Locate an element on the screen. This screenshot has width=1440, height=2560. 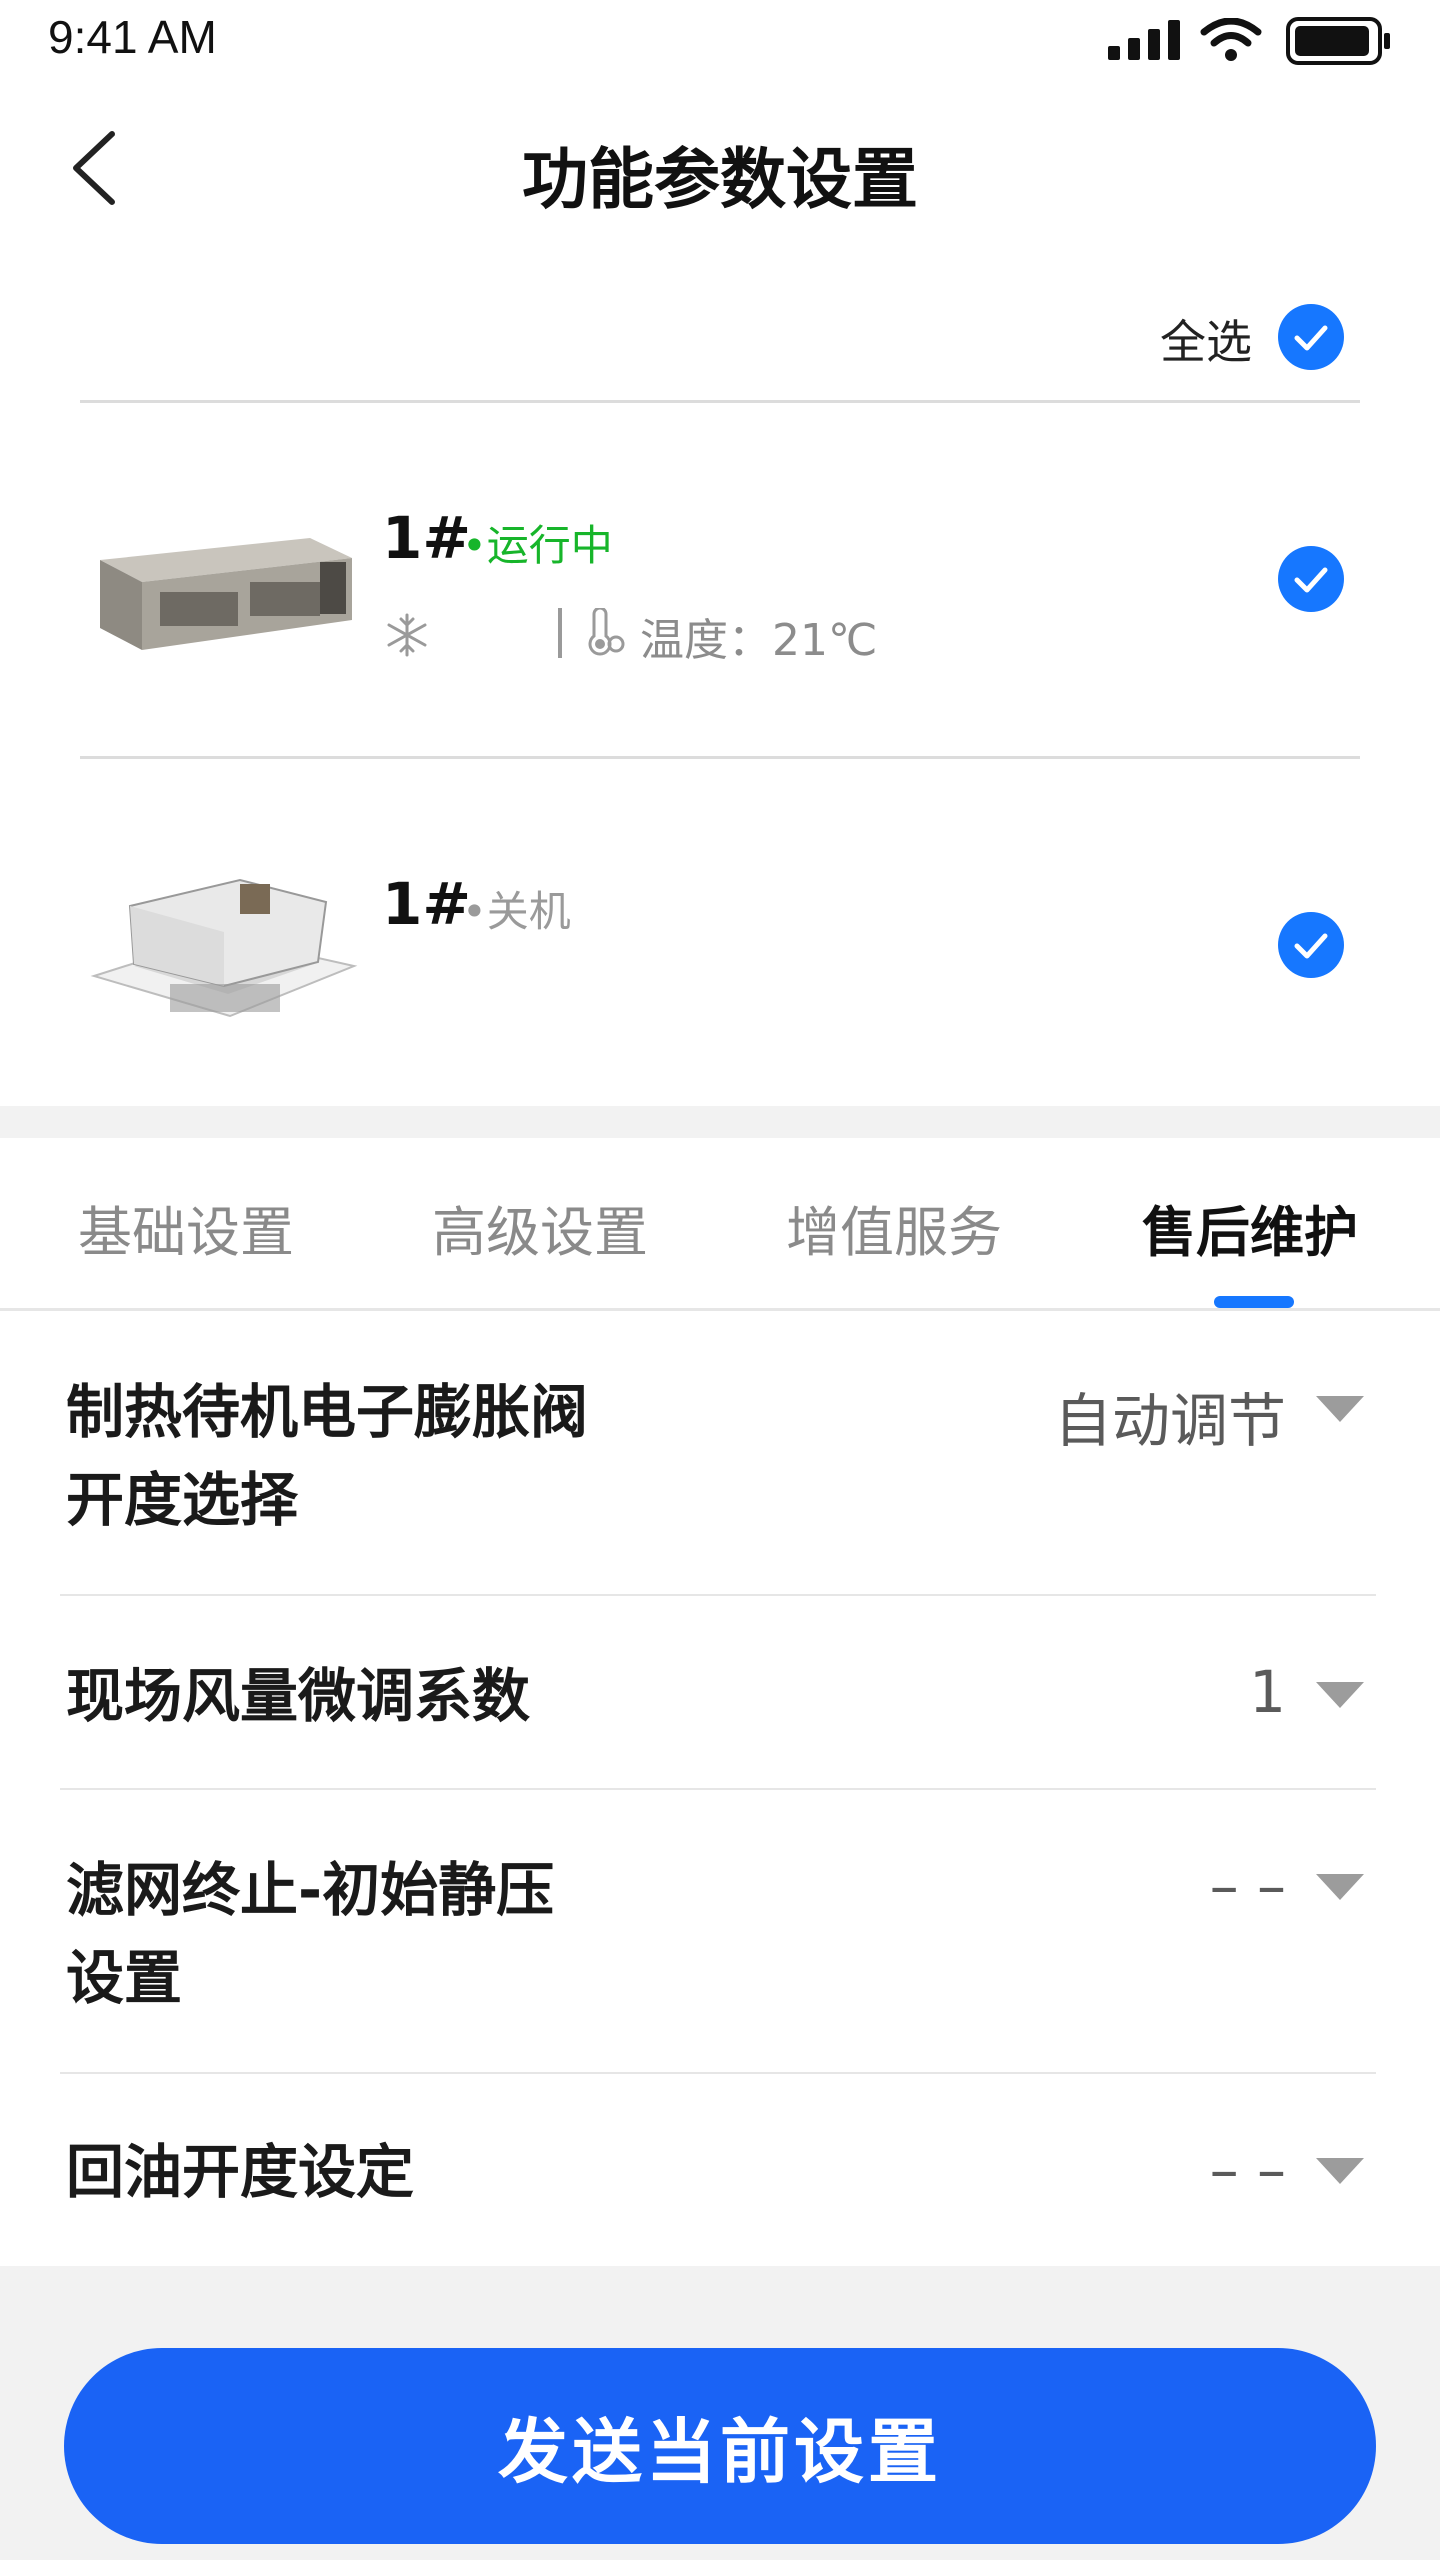
section-gap is located at coordinates (720, 1122).